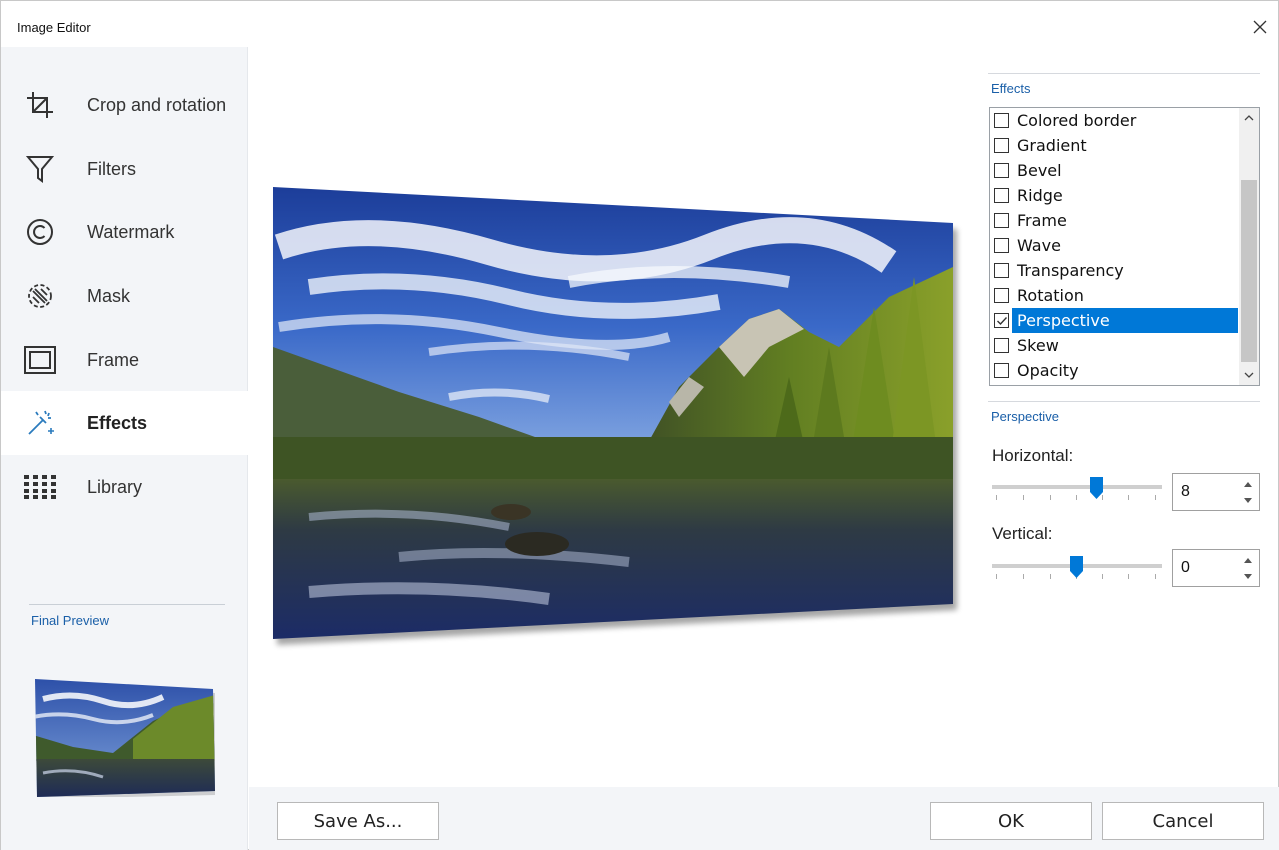 Image resolution: width=1279 pixels, height=850 pixels. What do you see at coordinates (115, 486) in the screenshot?
I see `sidebar-item-label: Library` at bounding box center [115, 486].